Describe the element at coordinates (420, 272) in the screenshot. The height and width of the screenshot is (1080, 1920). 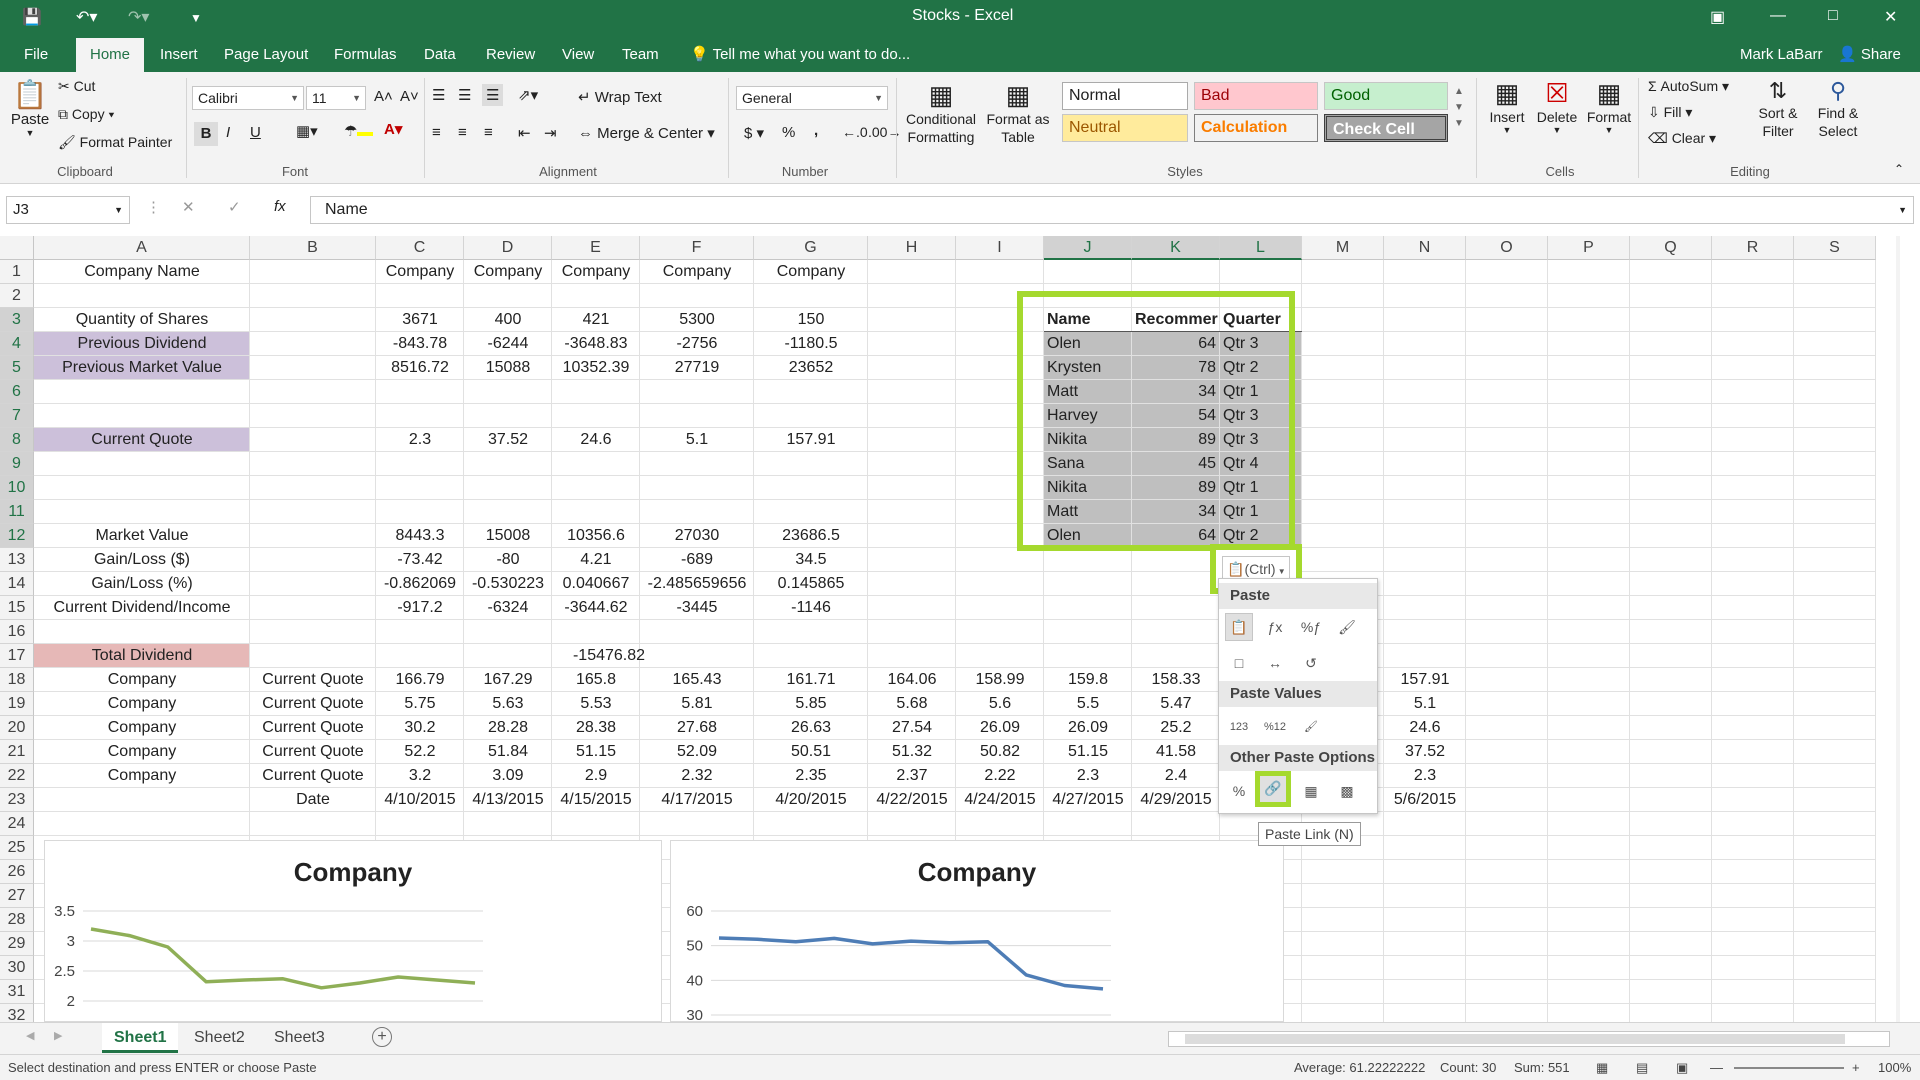
I see `cell-c1: Company` at that location.